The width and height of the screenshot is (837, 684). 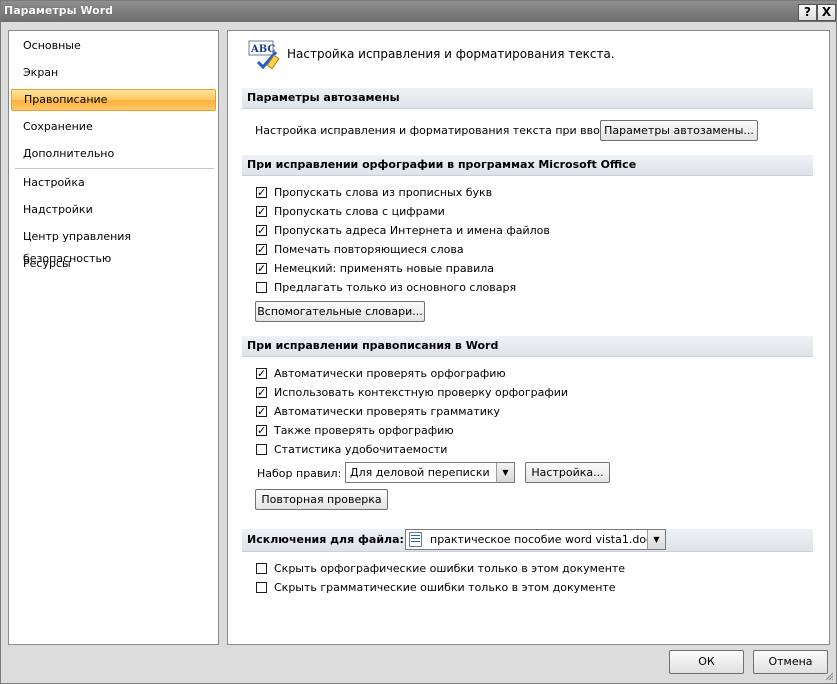 What do you see at coordinates (113, 210) in the screenshot?
I see `sidebar-item-addins: Надстройки` at bounding box center [113, 210].